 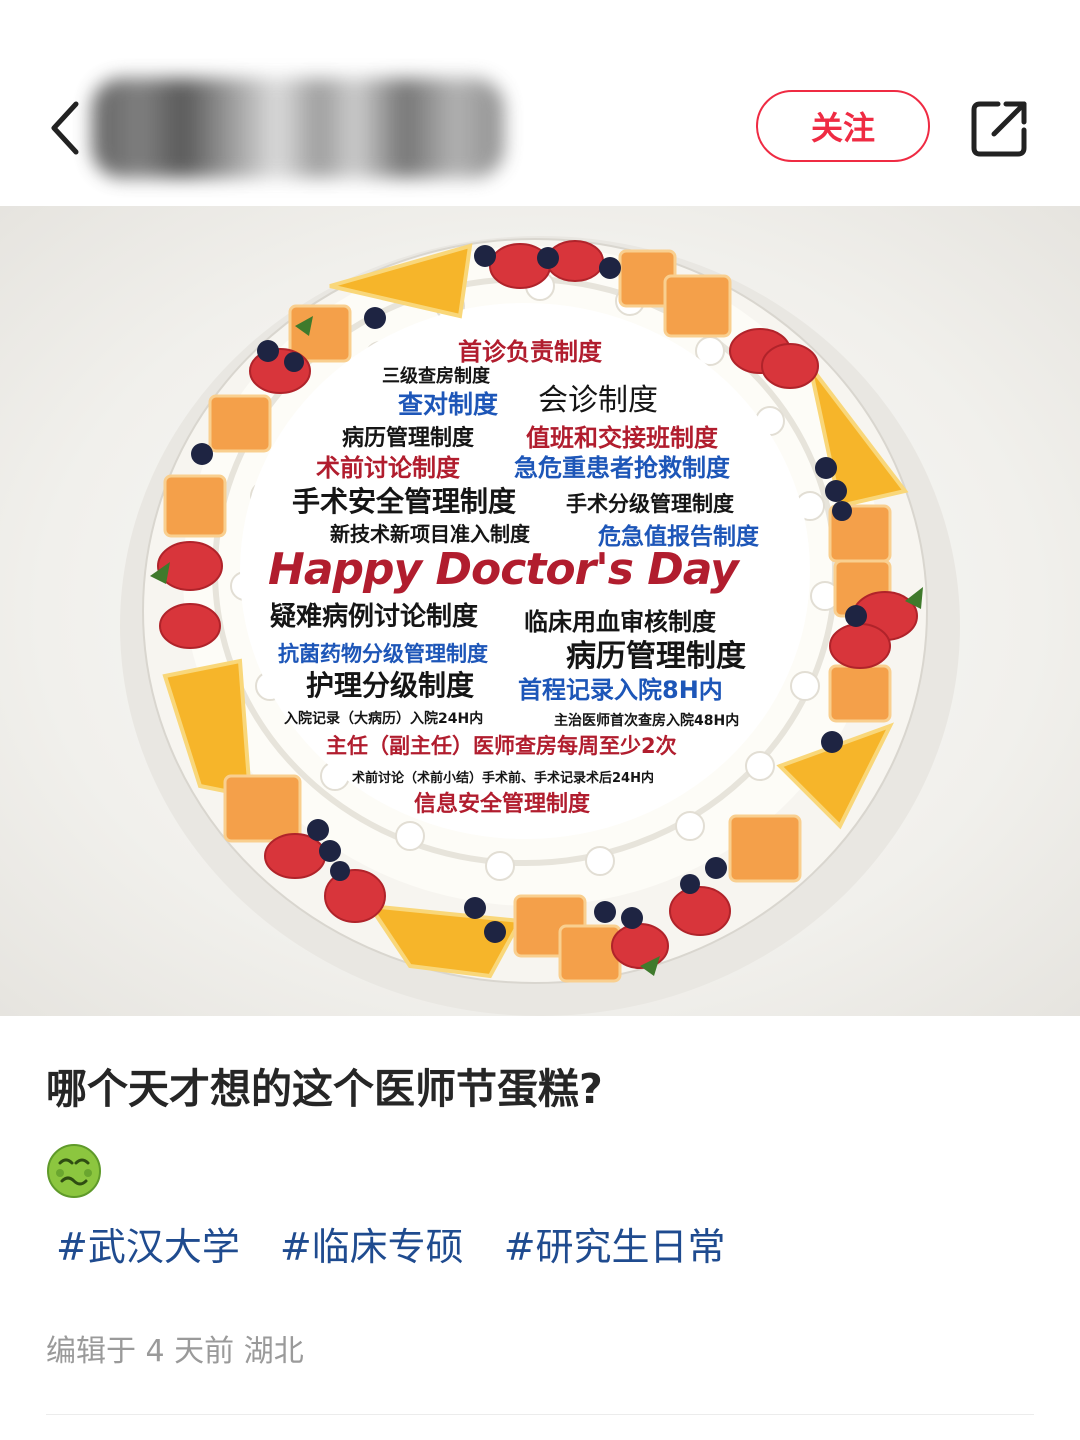 I want to click on follow-button: 关注, so click(x=843, y=126).